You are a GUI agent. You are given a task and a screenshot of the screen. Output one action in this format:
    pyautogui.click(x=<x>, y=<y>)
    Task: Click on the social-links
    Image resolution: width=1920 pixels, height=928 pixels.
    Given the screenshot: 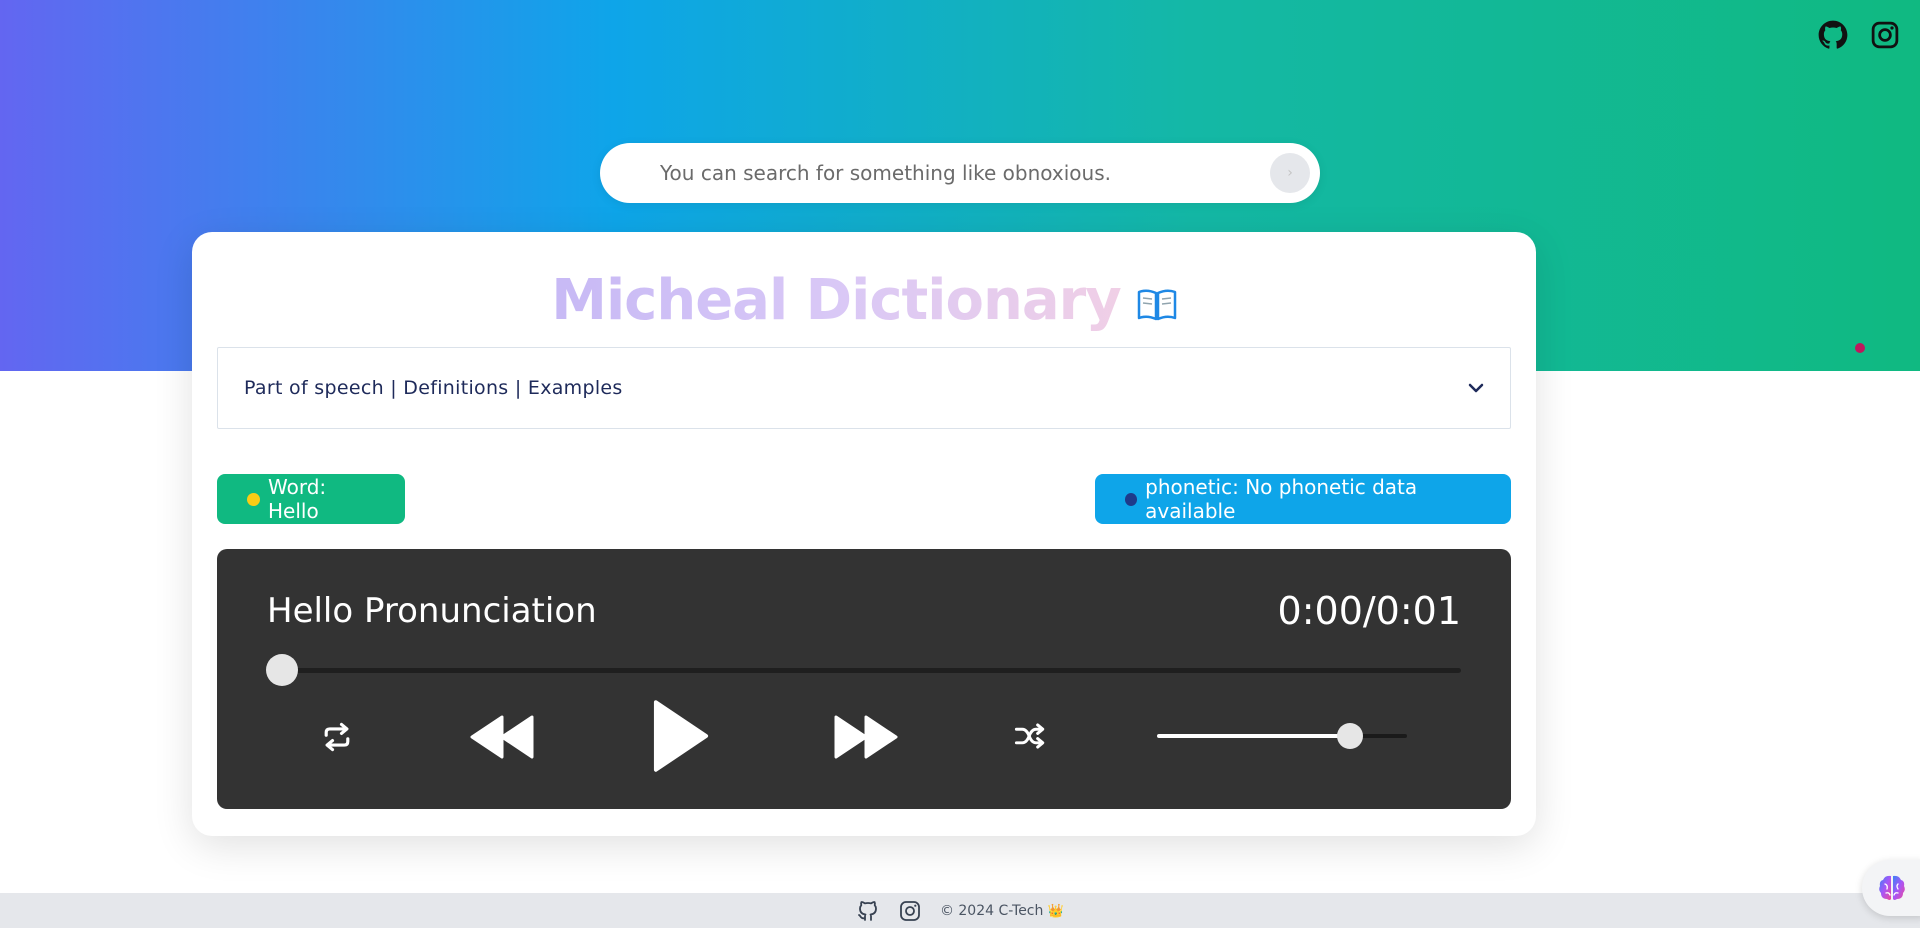 What is the action you would take?
    pyautogui.click(x=1859, y=35)
    